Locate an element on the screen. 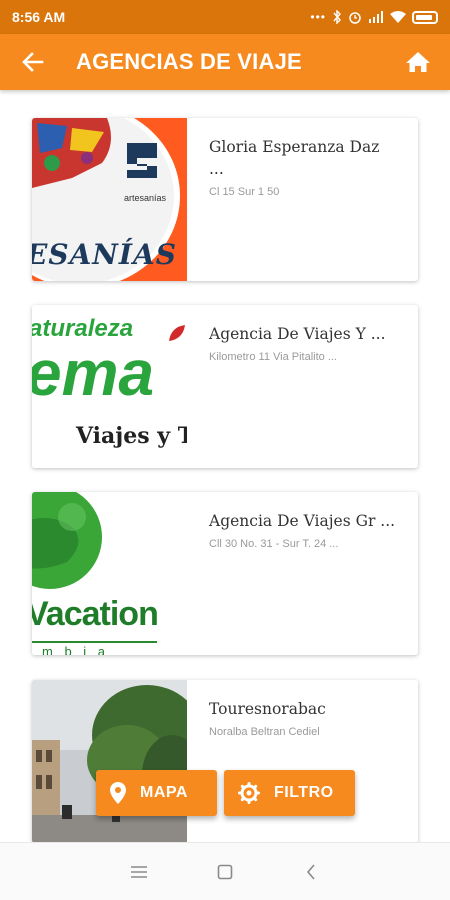 The width and height of the screenshot is (450, 900). arrow-left-icon is located at coordinates (33, 62).